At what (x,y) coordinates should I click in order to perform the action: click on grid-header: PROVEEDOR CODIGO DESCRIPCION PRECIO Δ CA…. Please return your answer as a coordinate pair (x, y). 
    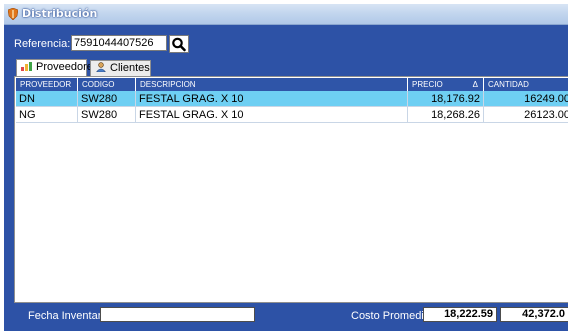
    Looking at the image, I should click on (292, 84).